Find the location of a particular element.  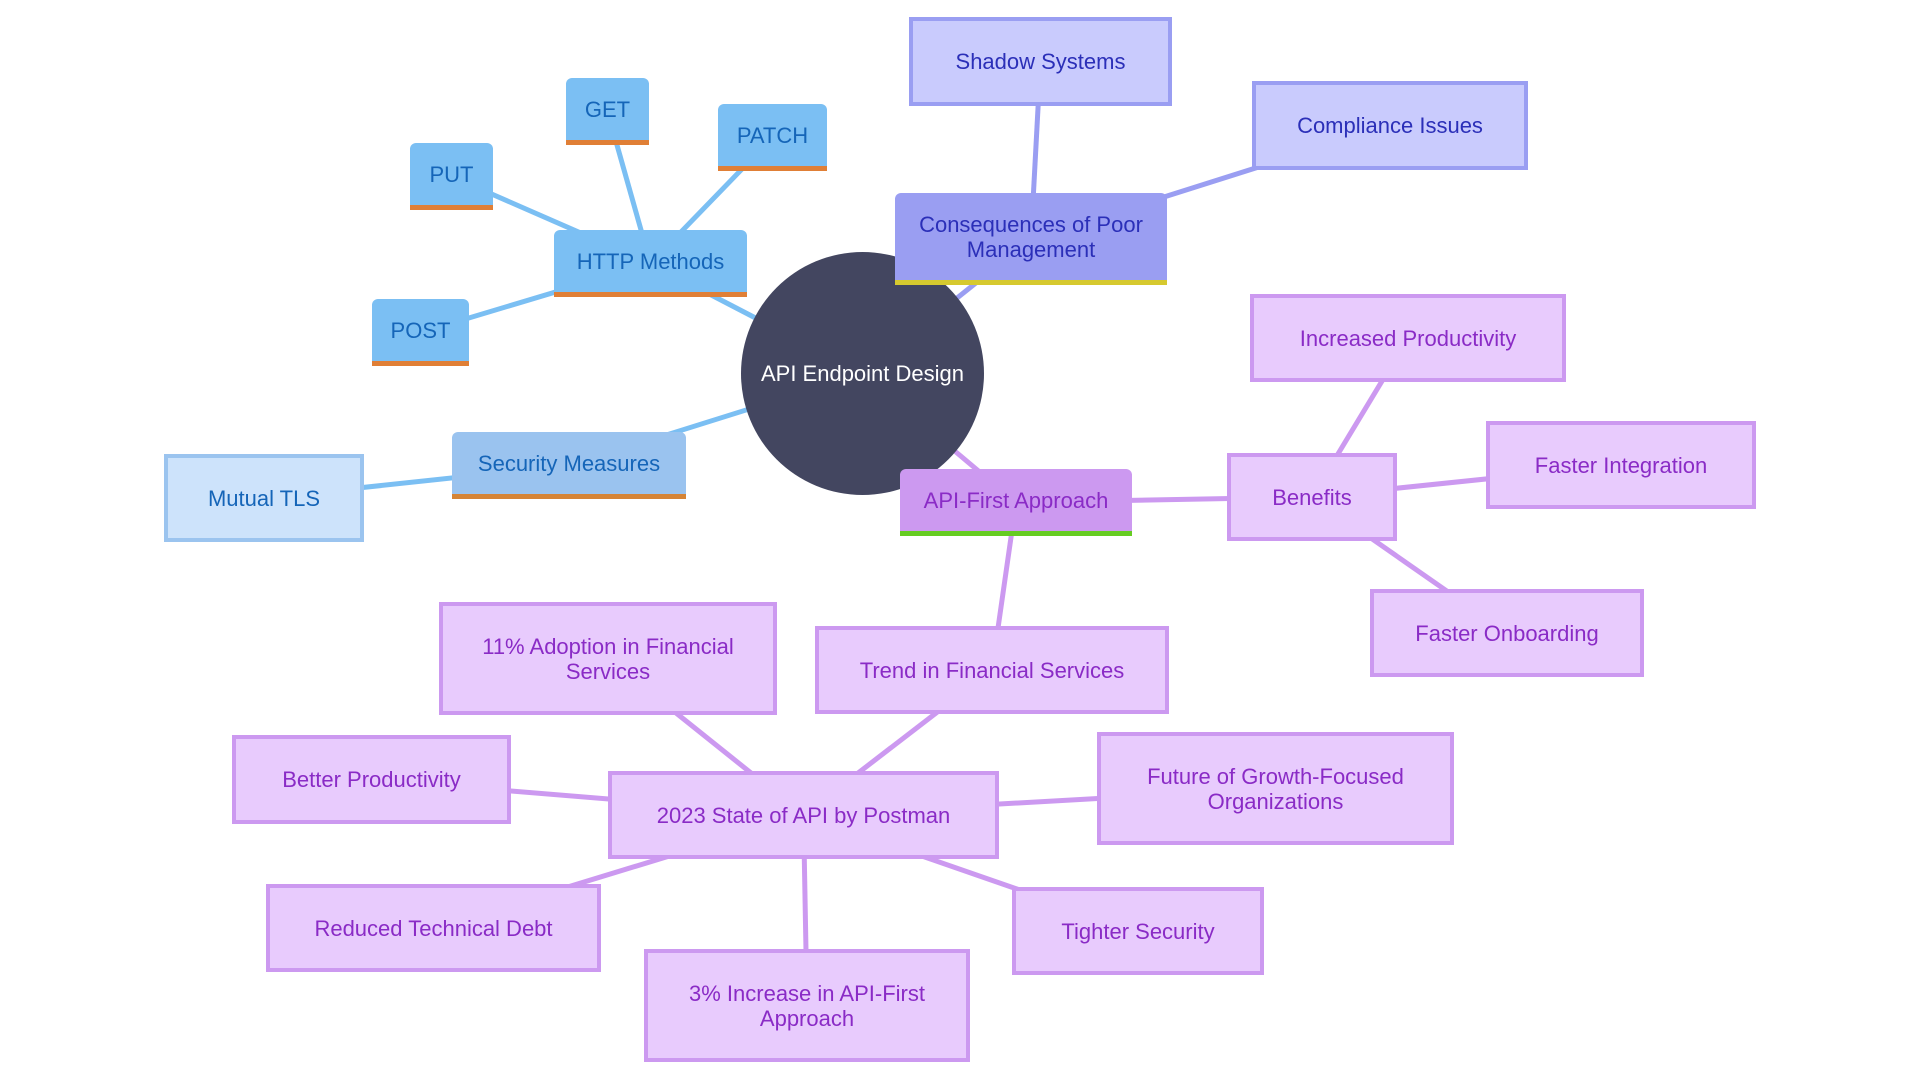

node-consequences-of-poor-management: Consequences of Poor Management is located at coordinates (1031, 239).